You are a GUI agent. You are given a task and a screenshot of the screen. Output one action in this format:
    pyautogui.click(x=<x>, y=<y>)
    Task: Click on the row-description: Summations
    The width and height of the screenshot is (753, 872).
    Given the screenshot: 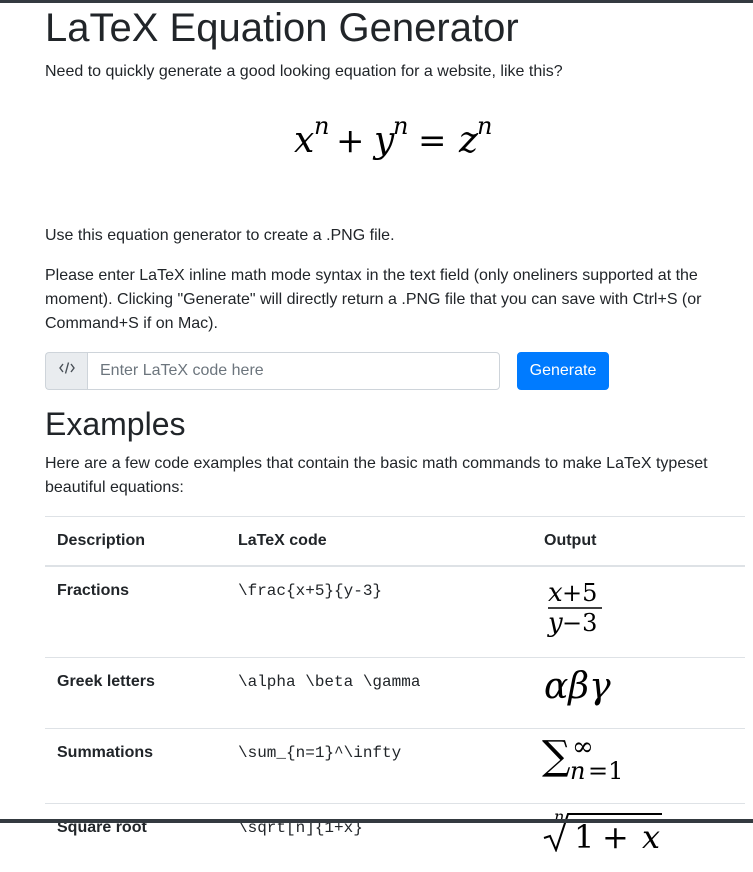 What is the action you would take?
    pyautogui.click(x=135, y=766)
    